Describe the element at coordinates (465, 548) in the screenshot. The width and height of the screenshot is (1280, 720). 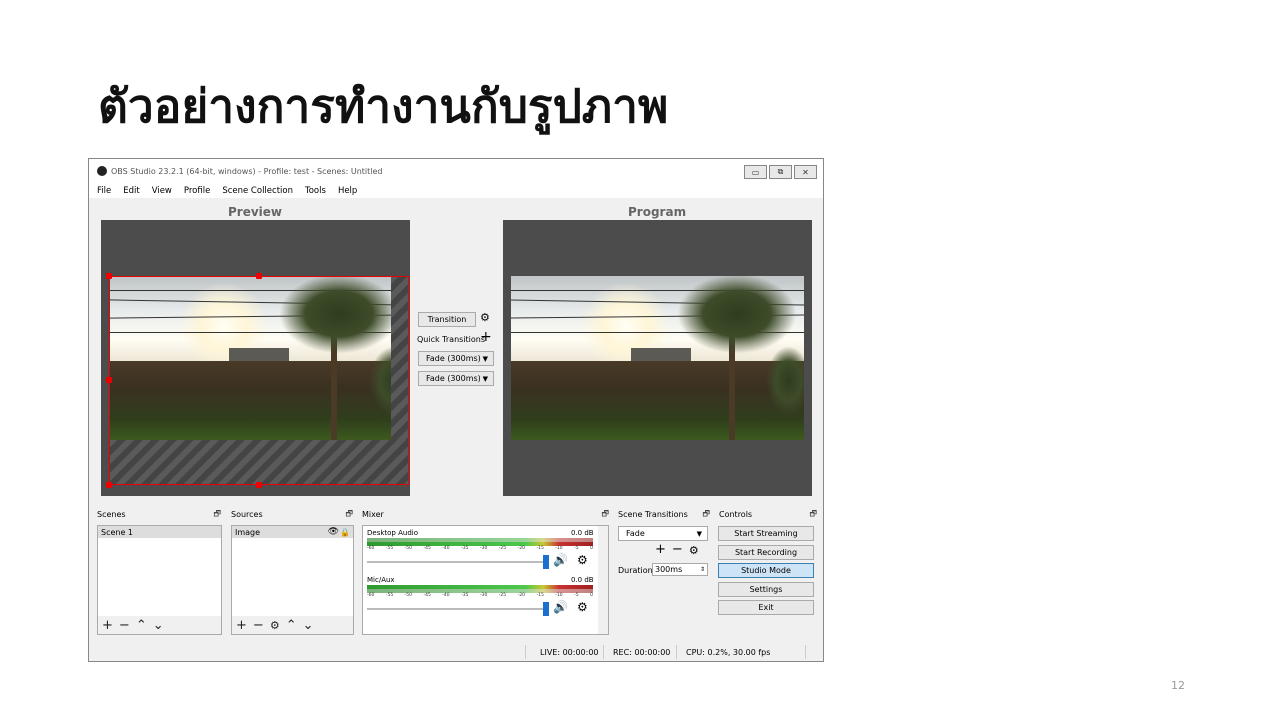
I see `tick-label: -35` at that location.